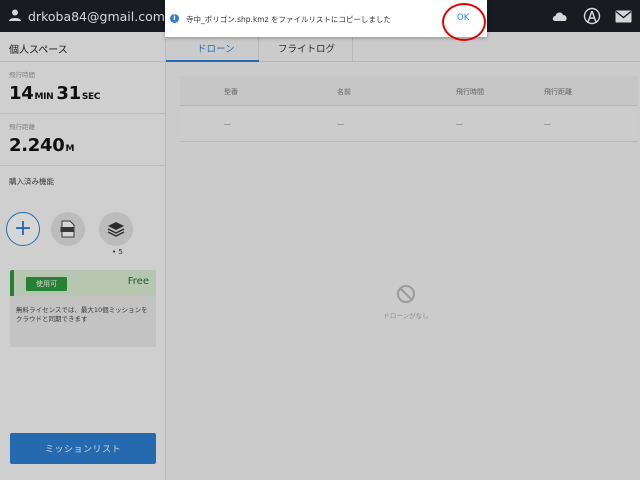 The height and width of the screenshot is (480, 640). Describe the element at coordinates (174, 18) in the screenshot. I see `info-icon: i` at that location.